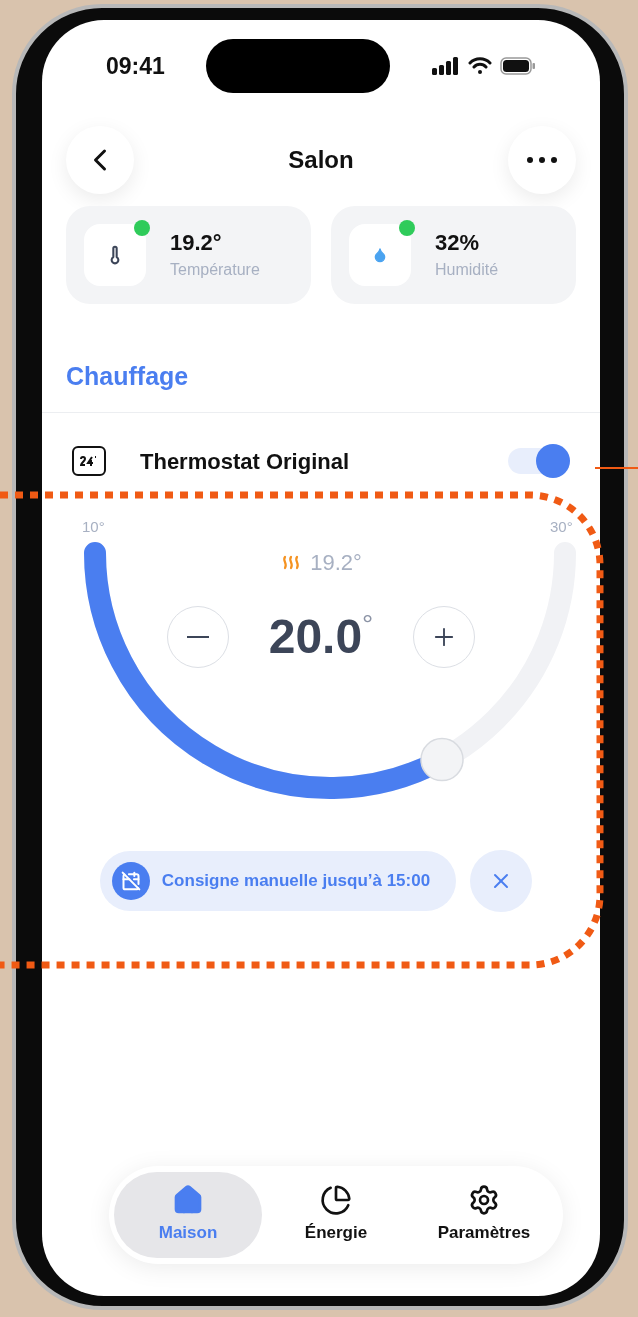 This screenshot has width=638, height=1317. I want to click on sensor-card: 32% Humidité, so click(453, 255).